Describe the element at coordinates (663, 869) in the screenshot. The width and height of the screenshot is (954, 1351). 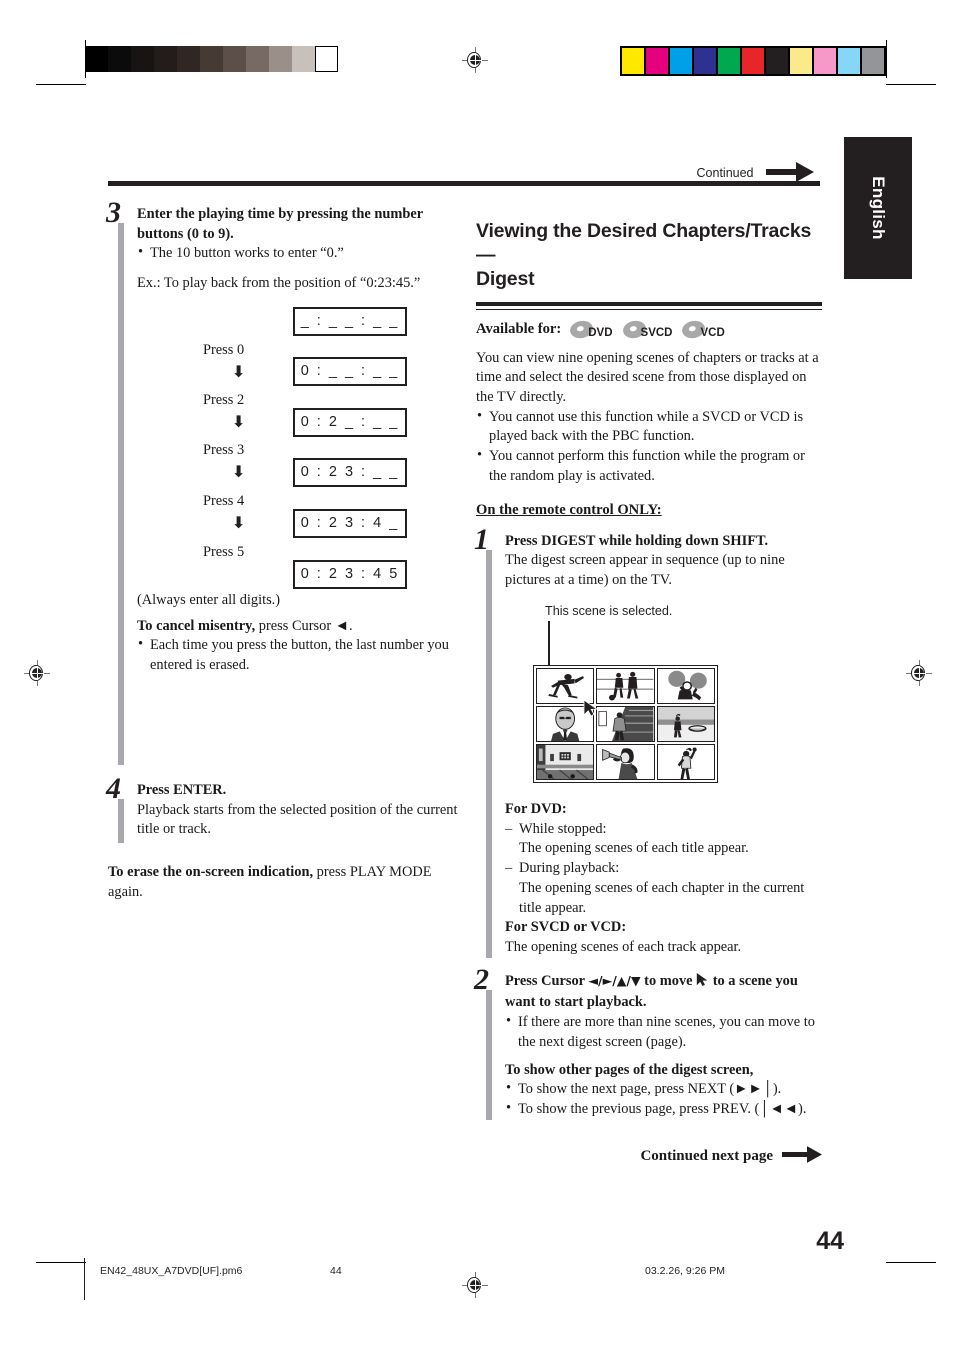
I see `list-item: During playback:` at that location.